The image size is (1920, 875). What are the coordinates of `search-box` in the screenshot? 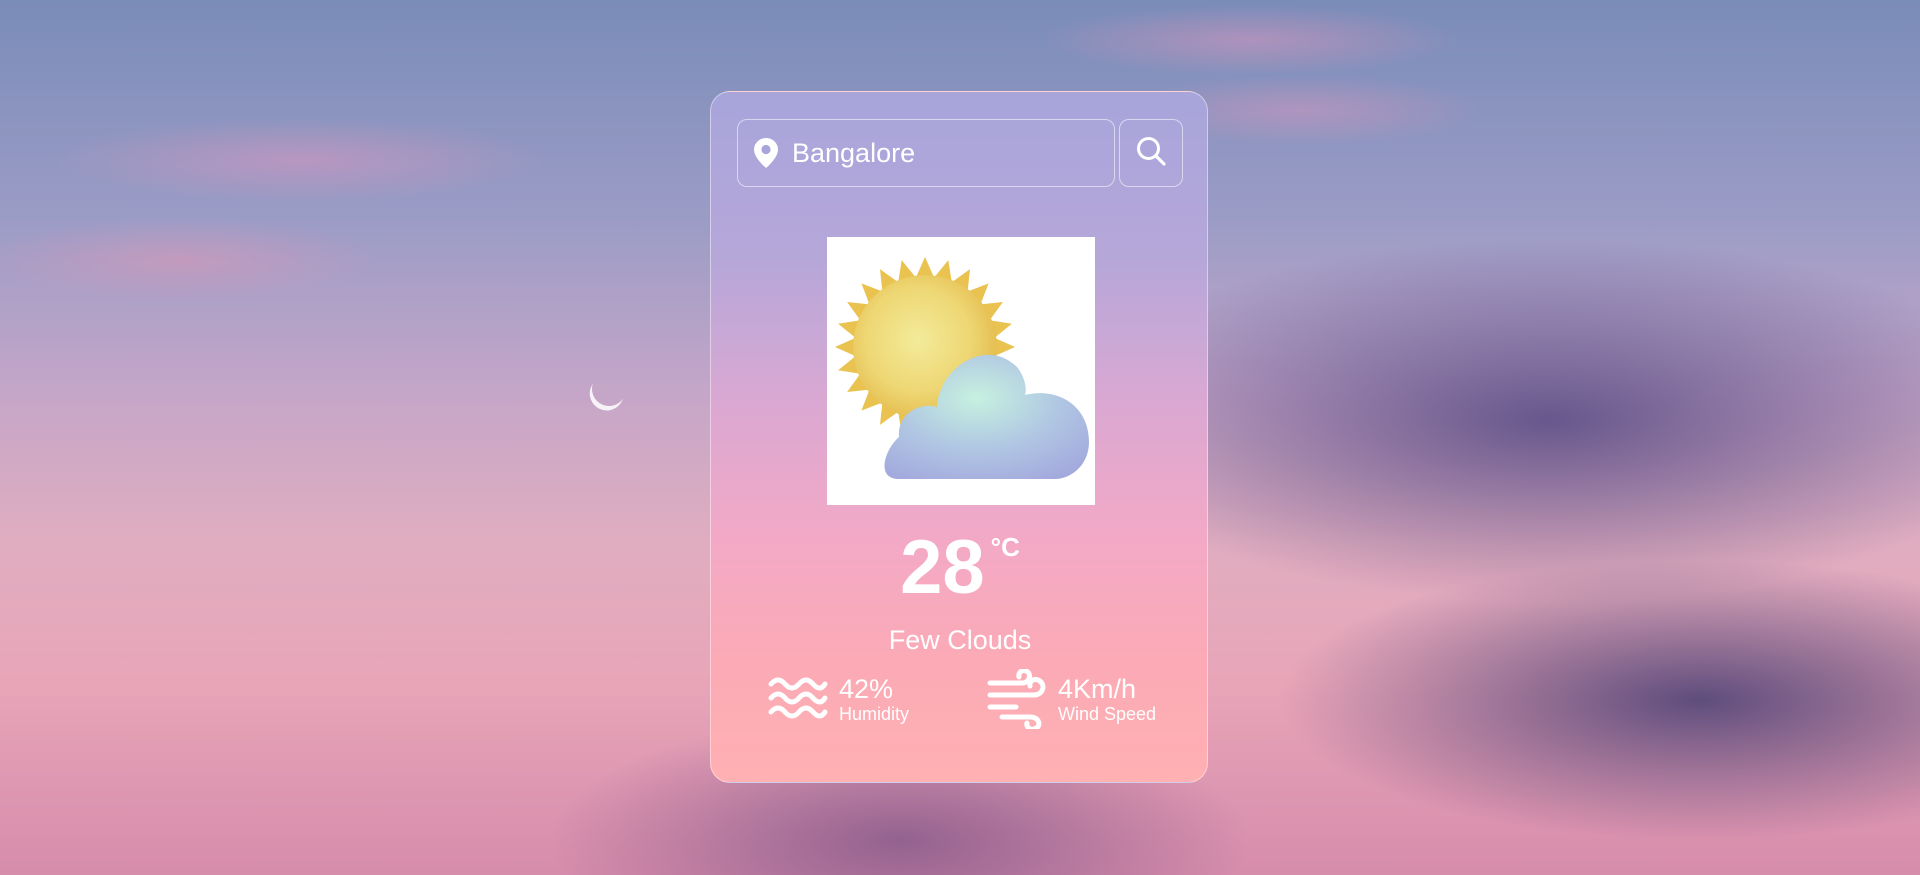 It's located at (926, 153).